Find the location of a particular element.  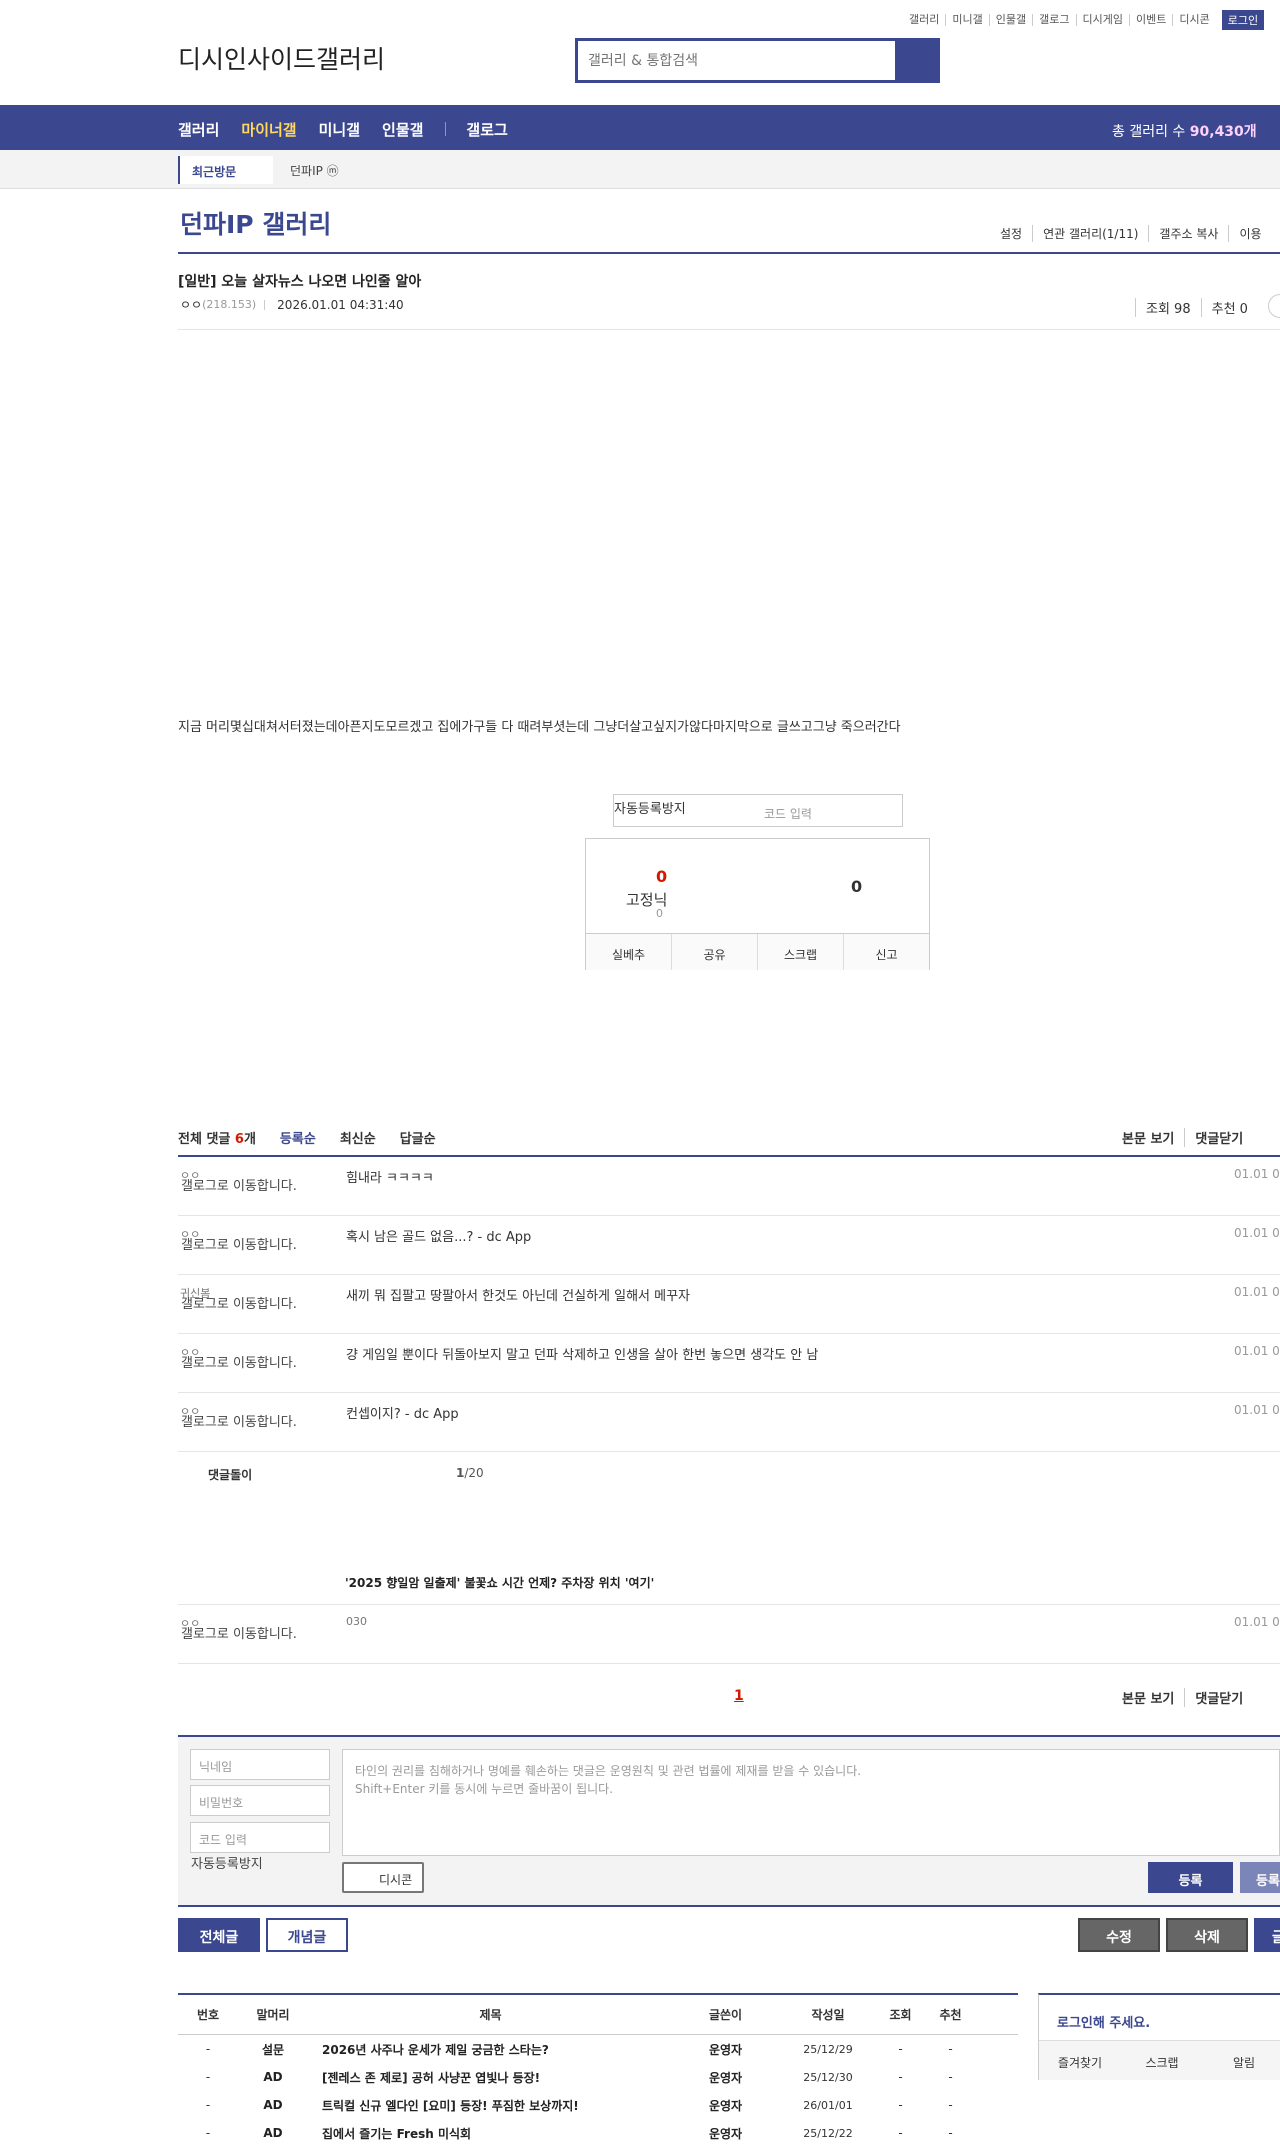

col-title: 제목 is located at coordinates (490, 2015).